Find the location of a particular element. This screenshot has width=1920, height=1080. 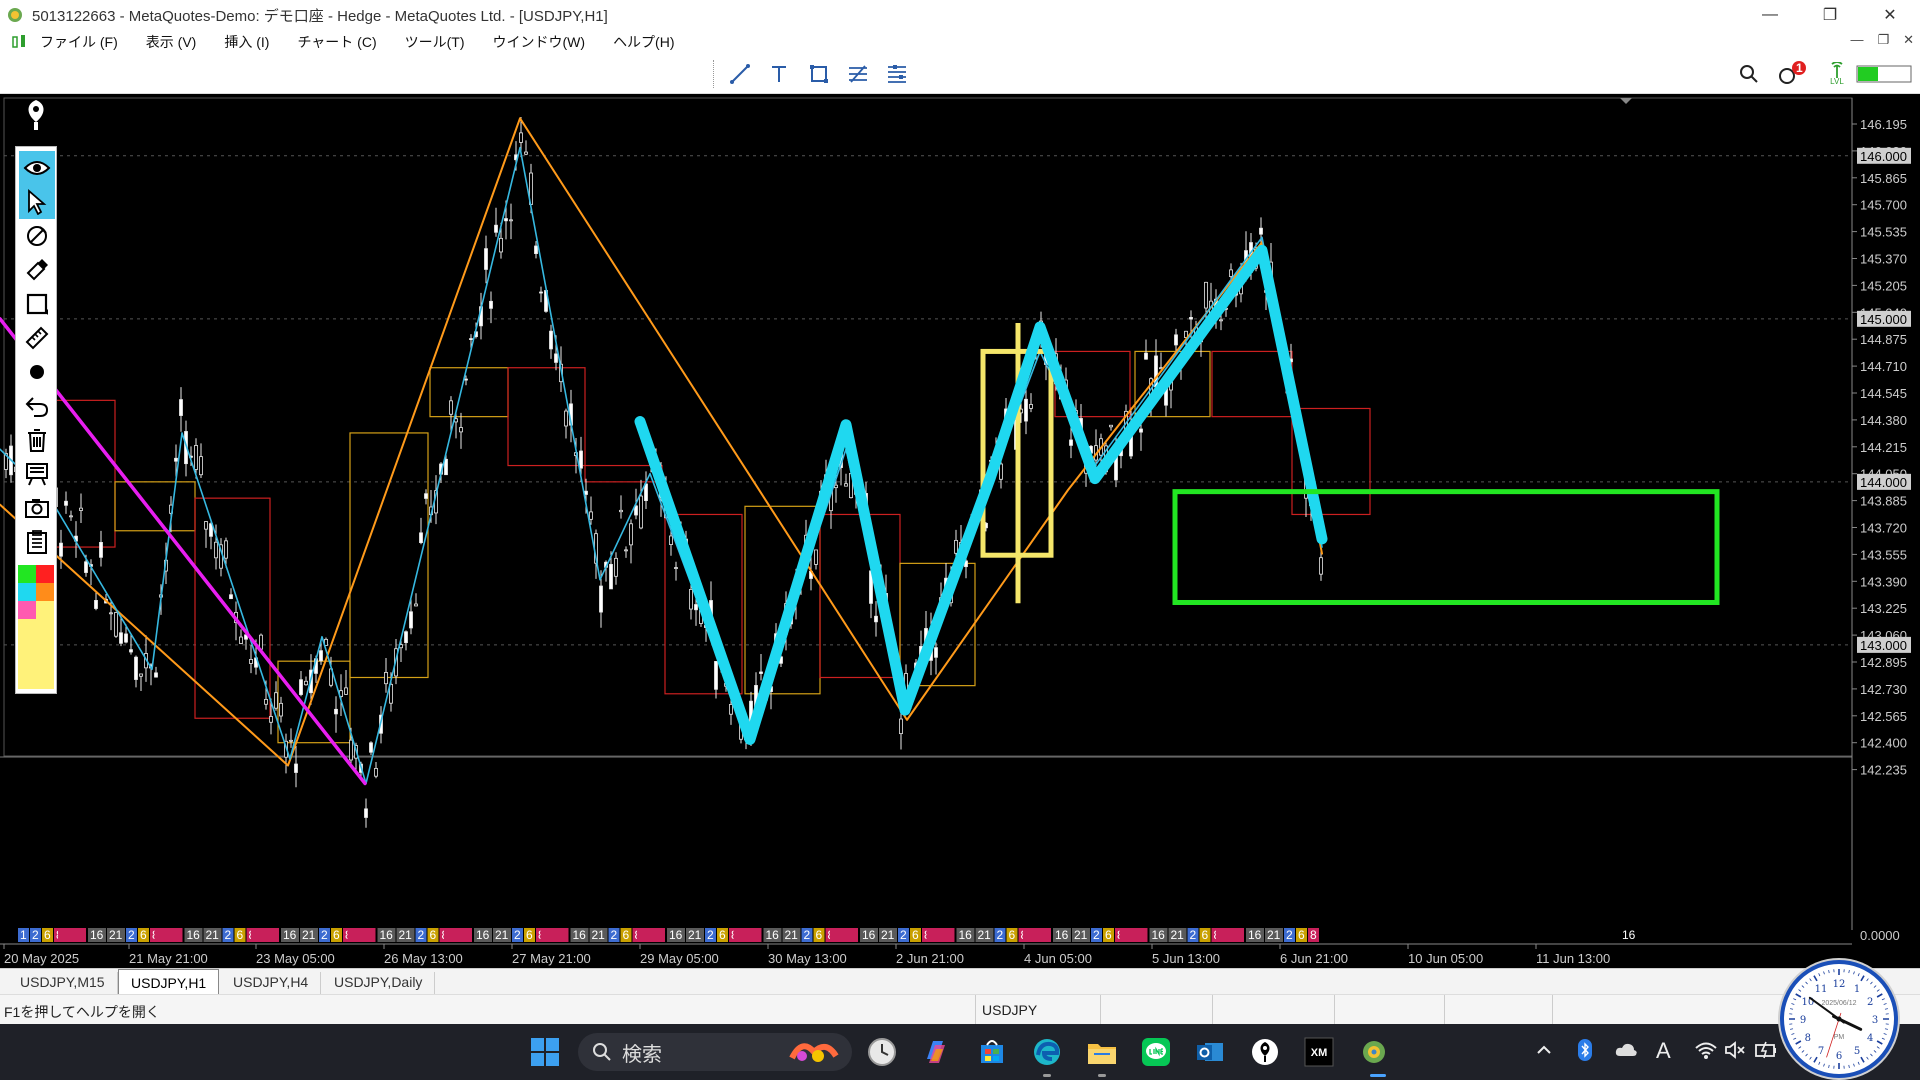

tab-usdjpy-daily: USDJPY,Daily is located at coordinates (379, 983).